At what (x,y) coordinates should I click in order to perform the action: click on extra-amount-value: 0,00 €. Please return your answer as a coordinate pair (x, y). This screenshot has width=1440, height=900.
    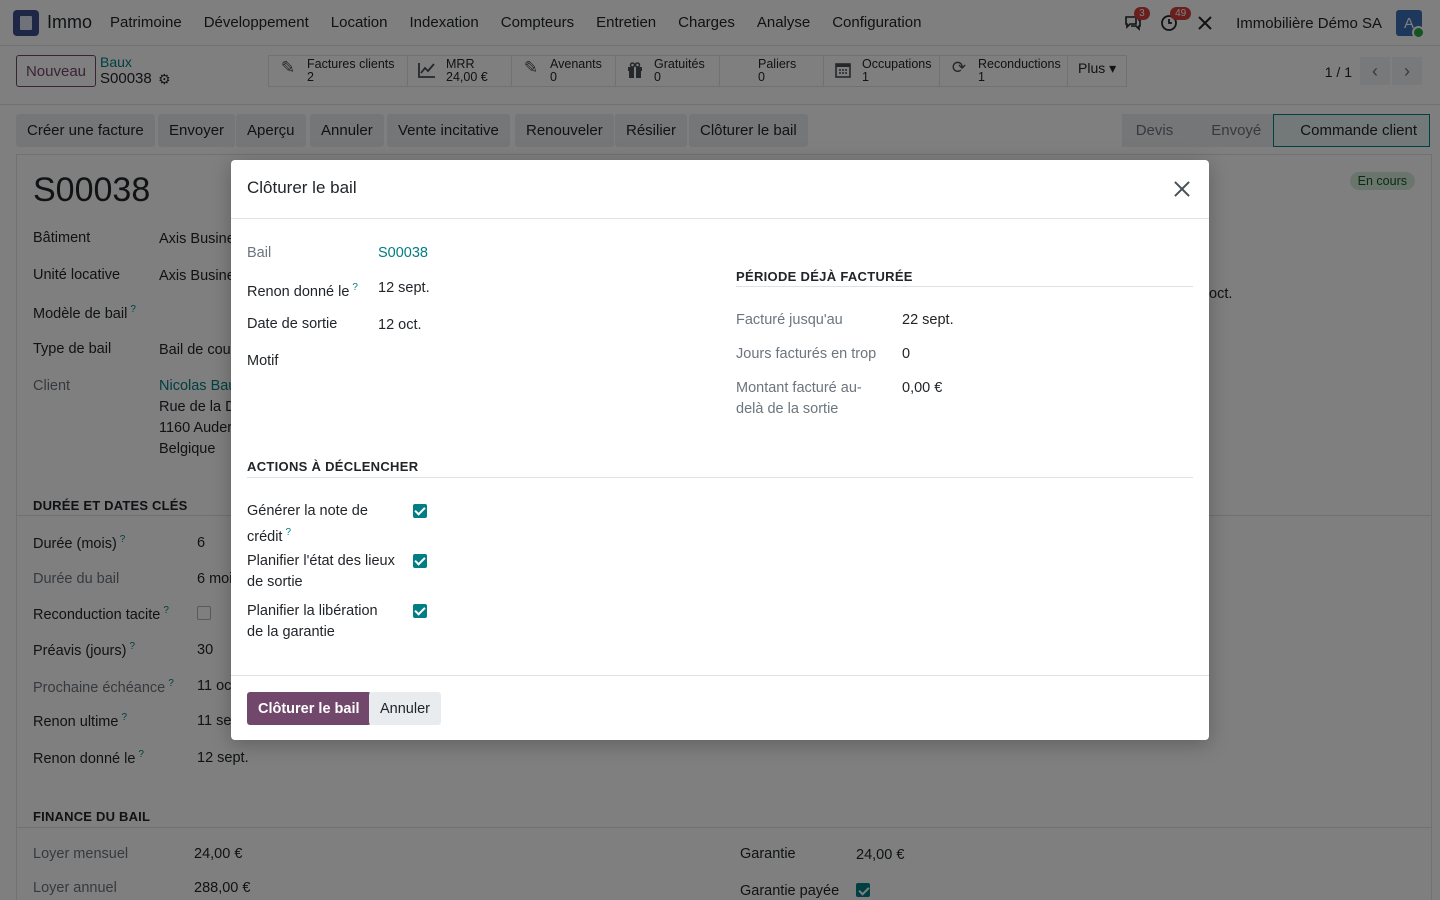
    Looking at the image, I should click on (922, 388).